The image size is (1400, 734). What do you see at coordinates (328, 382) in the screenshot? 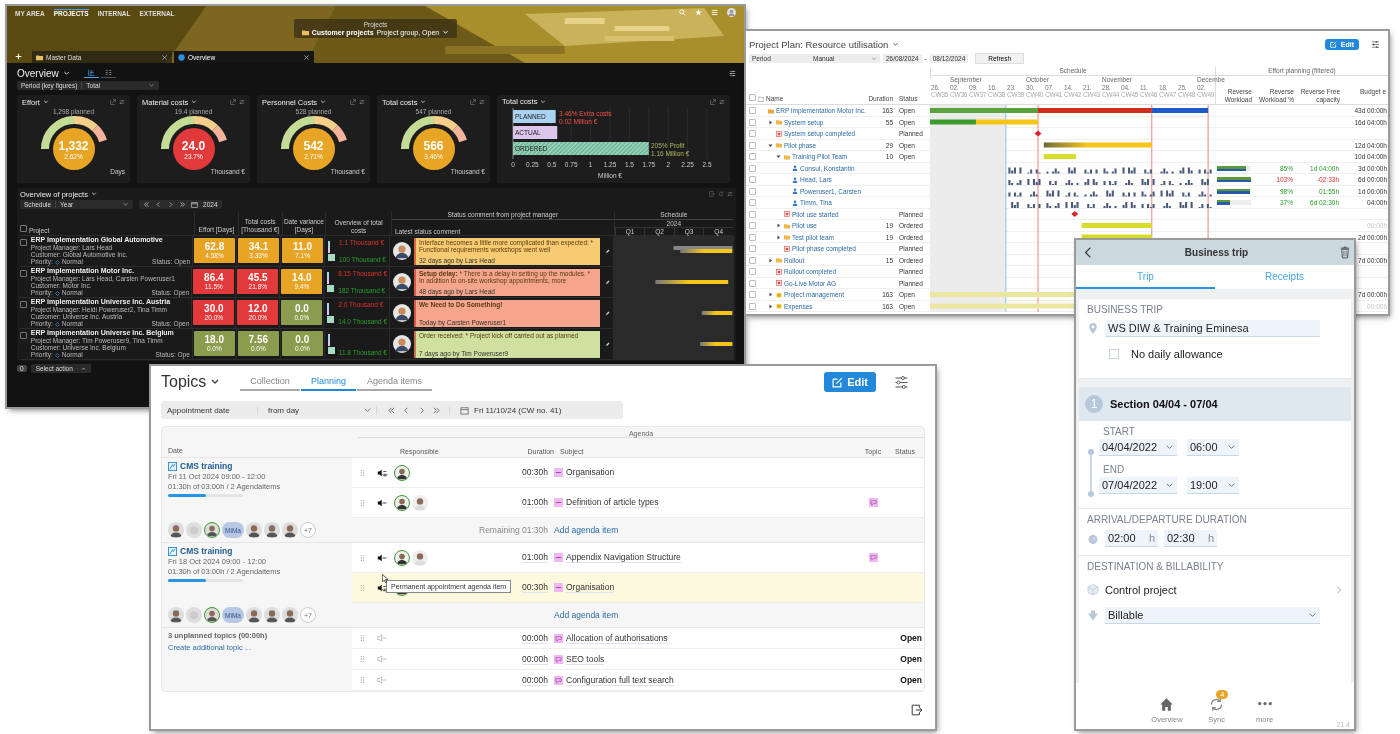
I see `view-tab: Planning` at bounding box center [328, 382].